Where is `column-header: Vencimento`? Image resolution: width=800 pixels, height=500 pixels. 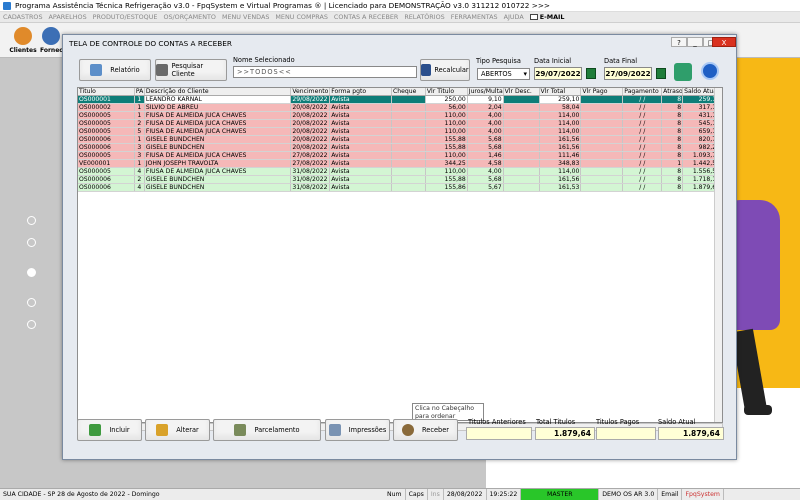
column-header: Vencimento is located at coordinates (311, 91).